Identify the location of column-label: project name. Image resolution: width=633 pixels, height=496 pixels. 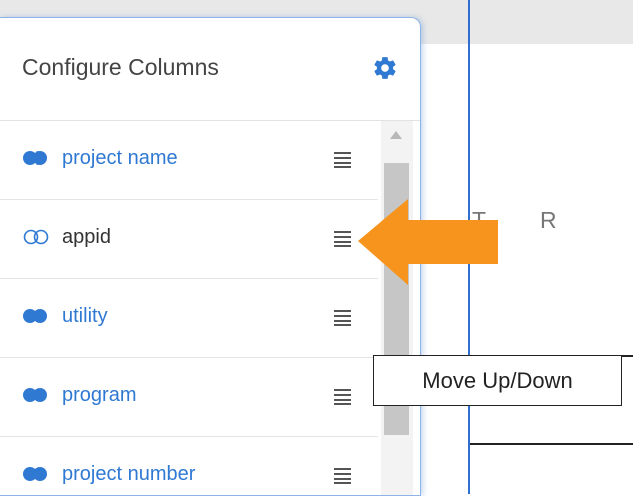
(120, 158).